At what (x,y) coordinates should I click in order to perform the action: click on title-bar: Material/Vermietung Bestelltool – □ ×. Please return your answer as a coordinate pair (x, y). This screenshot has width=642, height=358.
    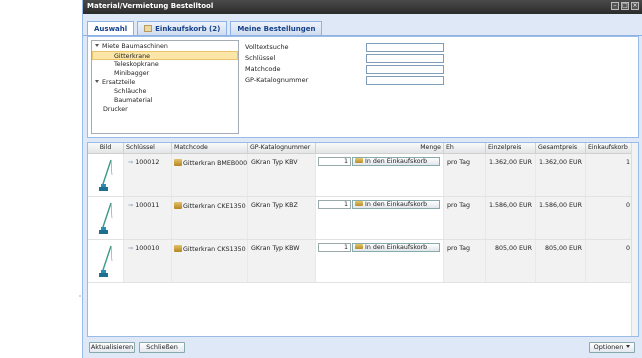
    Looking at the image, I should click on (362, 7).